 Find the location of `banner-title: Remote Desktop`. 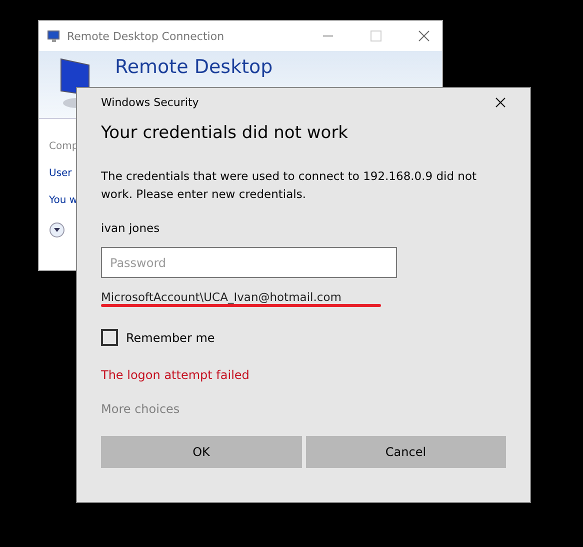

banner-title: Remote Desktop is located at coordinates (194, 67).